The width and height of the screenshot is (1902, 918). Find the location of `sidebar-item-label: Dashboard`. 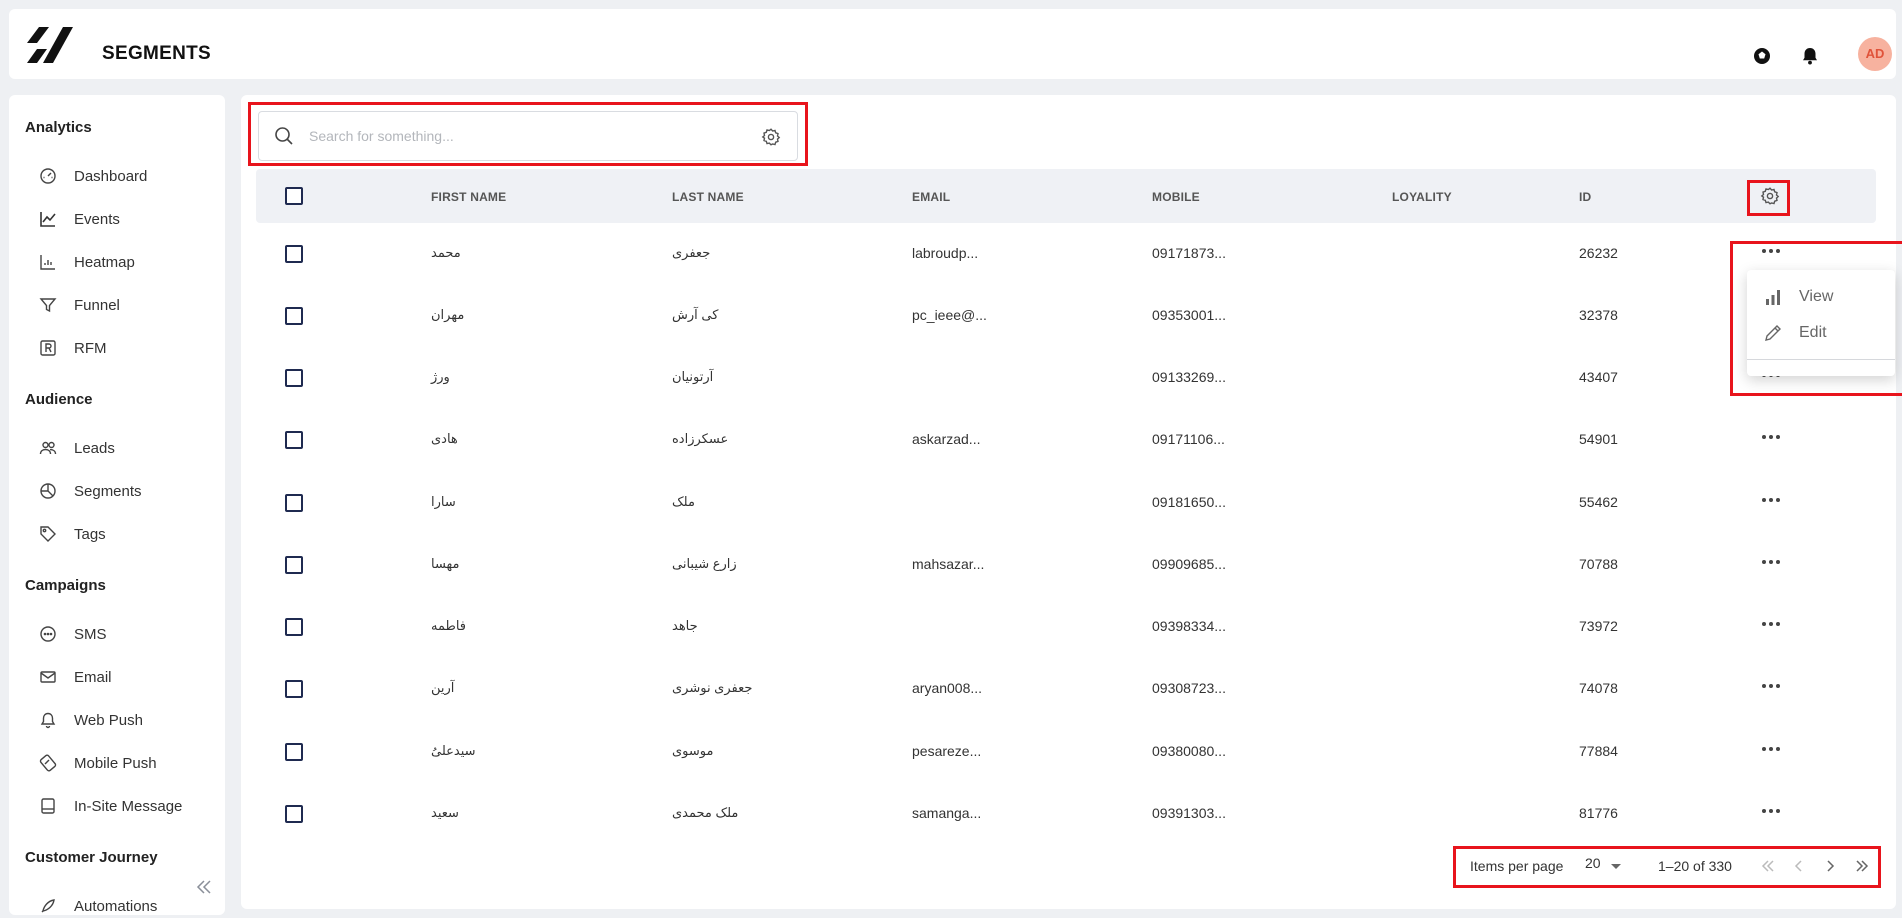

sidebar-item-label: Dashboard is located at coordinates (111, 176).